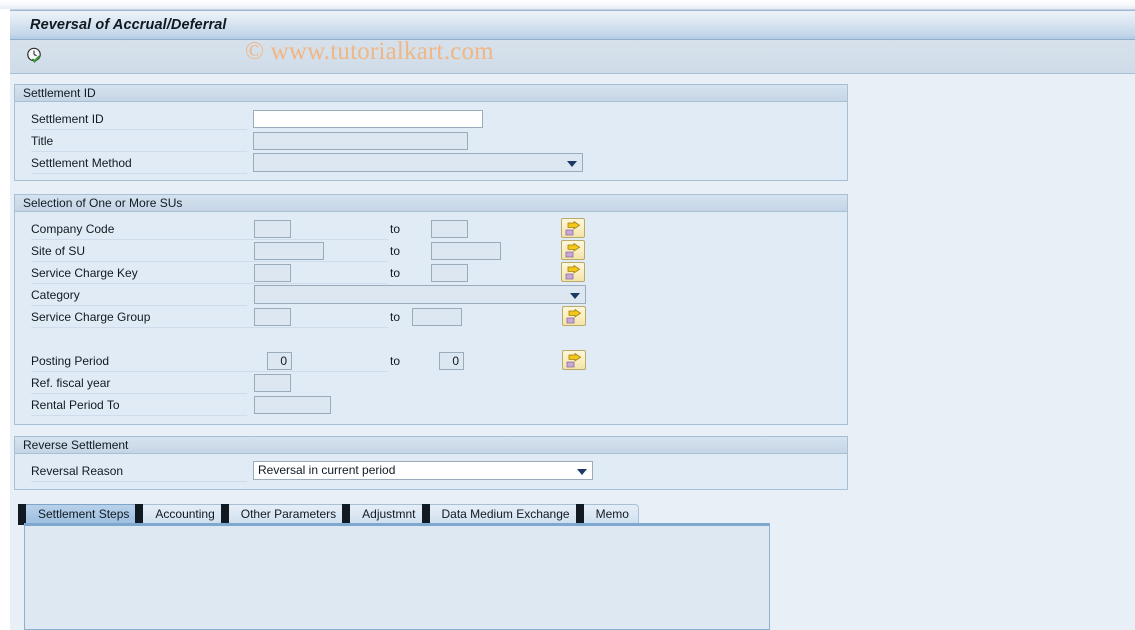  What do you see at coordinates (84, 273) in the screenshot?
I see `label-service-charge-key: Service Charge Key` at bounding box center [84, 273].